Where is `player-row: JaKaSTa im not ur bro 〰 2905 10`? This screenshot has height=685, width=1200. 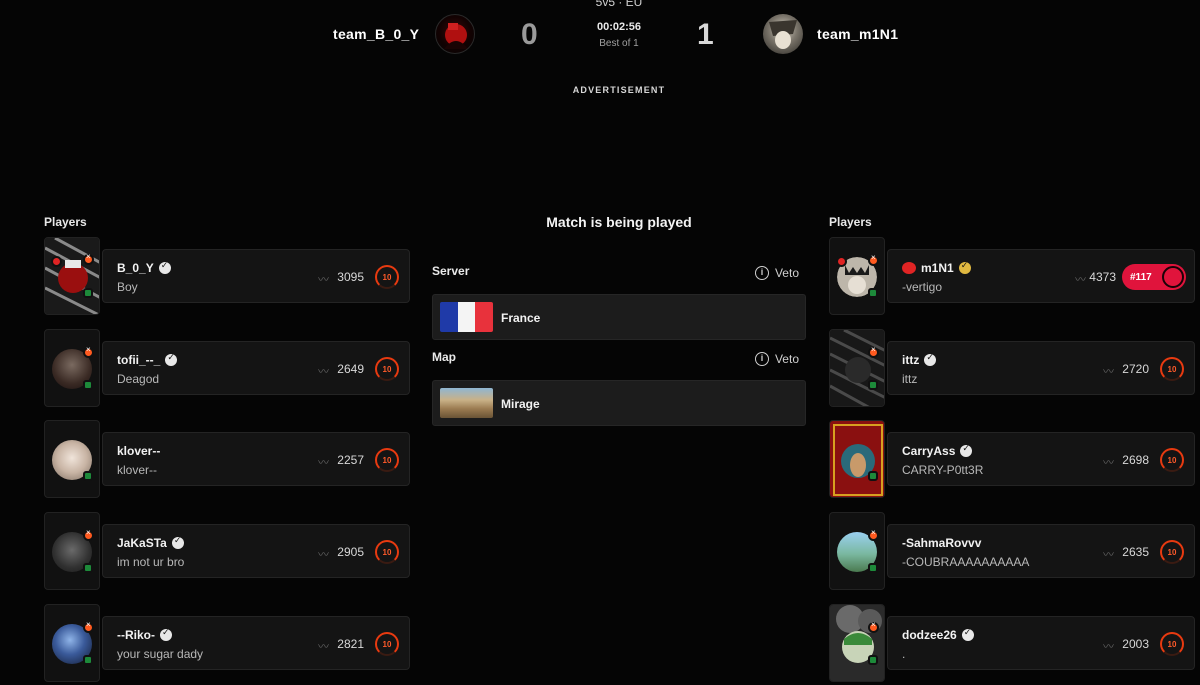 player-row: JaKaSTa im not ur bro 〰 2905 10 is located at coordinates (227, 551).